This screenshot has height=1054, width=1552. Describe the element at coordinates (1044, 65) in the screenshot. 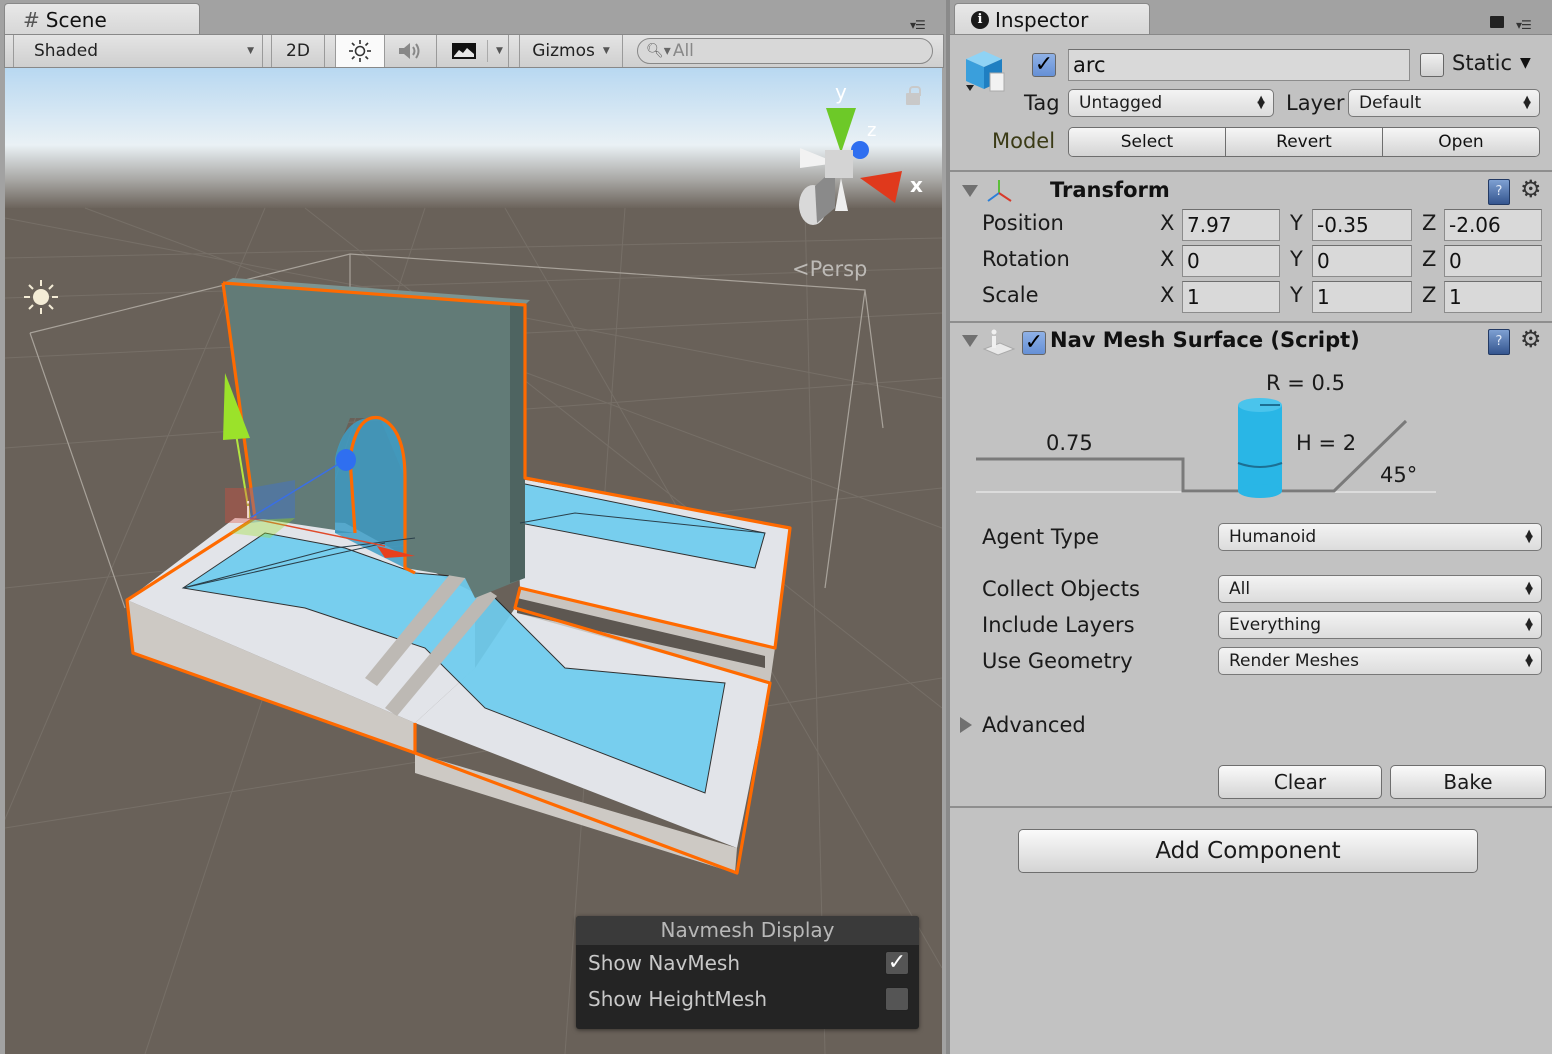

I see `object-active-checkbox: ✓` at that location.